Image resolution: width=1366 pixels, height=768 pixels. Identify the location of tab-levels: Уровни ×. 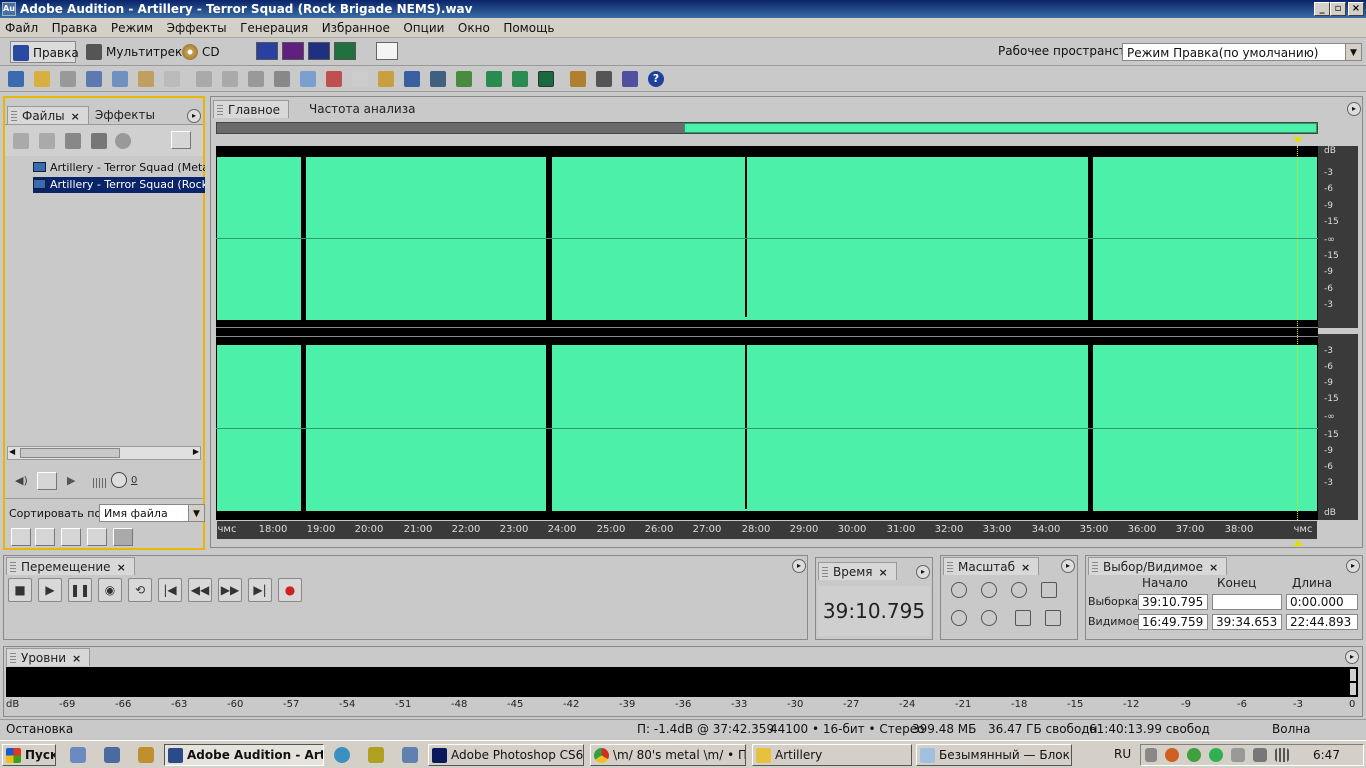
(48, 657).